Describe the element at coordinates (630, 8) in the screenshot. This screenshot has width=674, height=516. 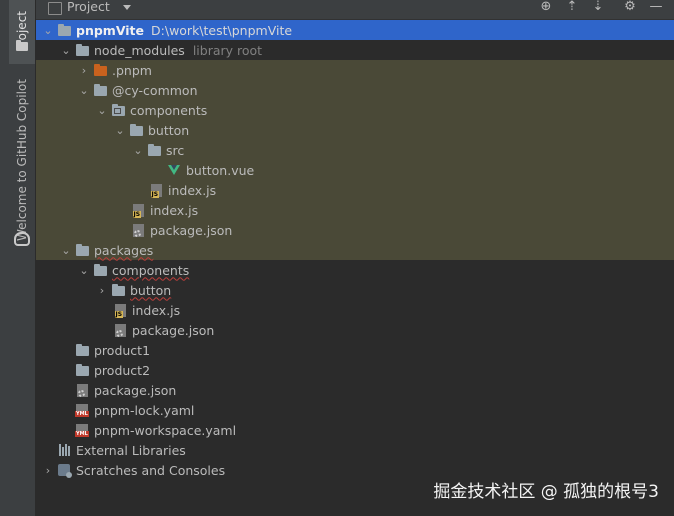
I see `gear-icon: ⚙` at that location.